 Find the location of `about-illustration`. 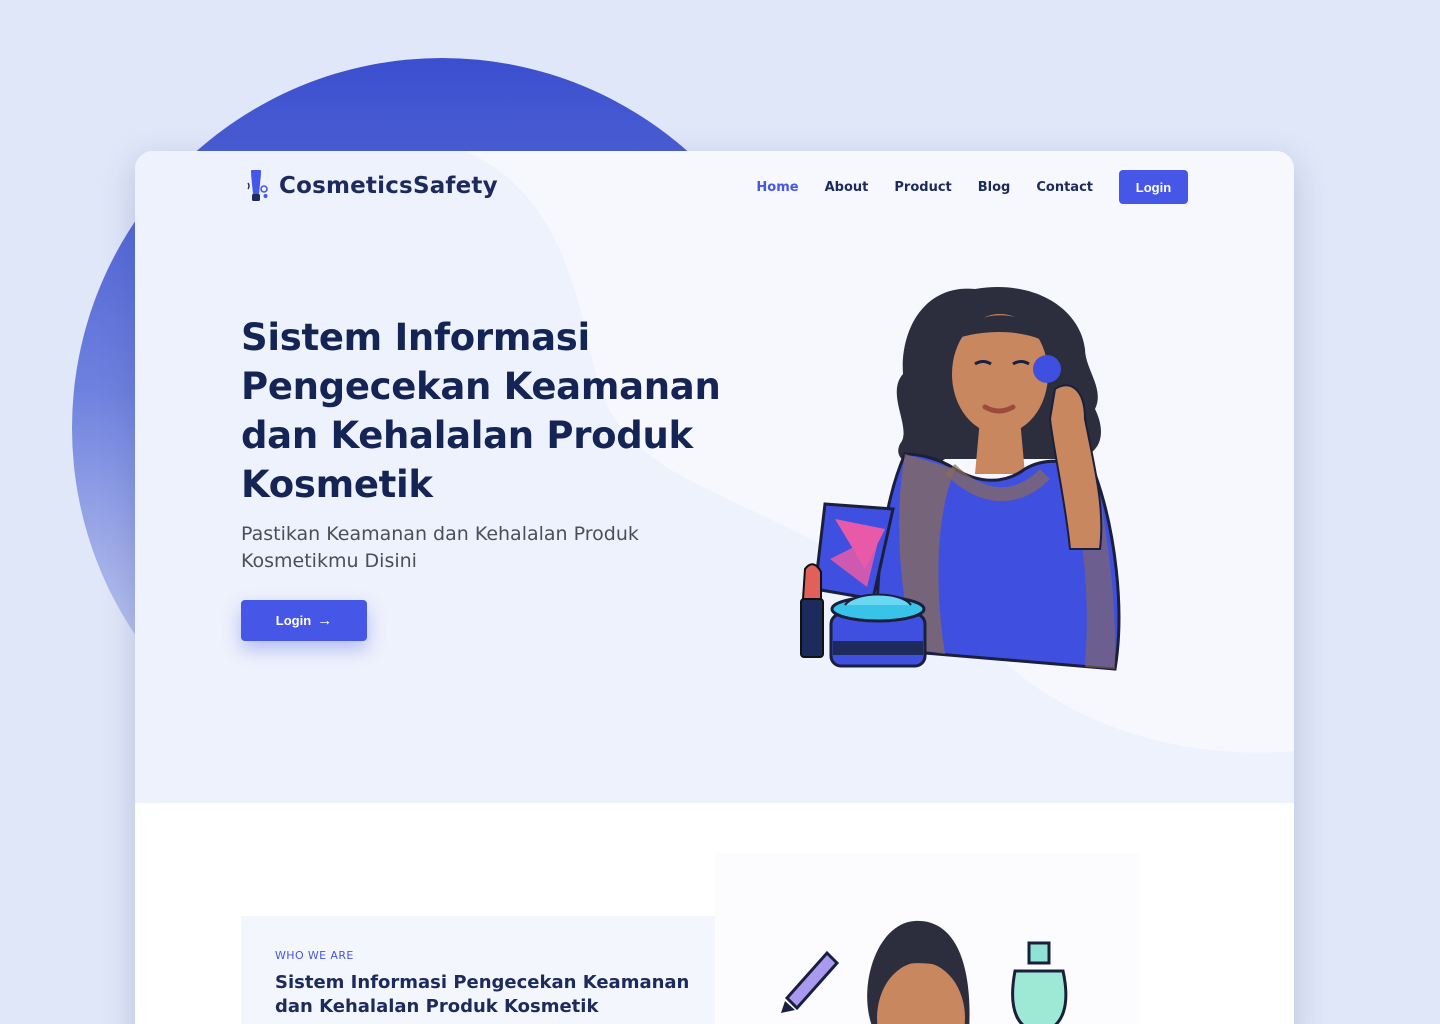

about-illustration is located at coordinates (927, 938).